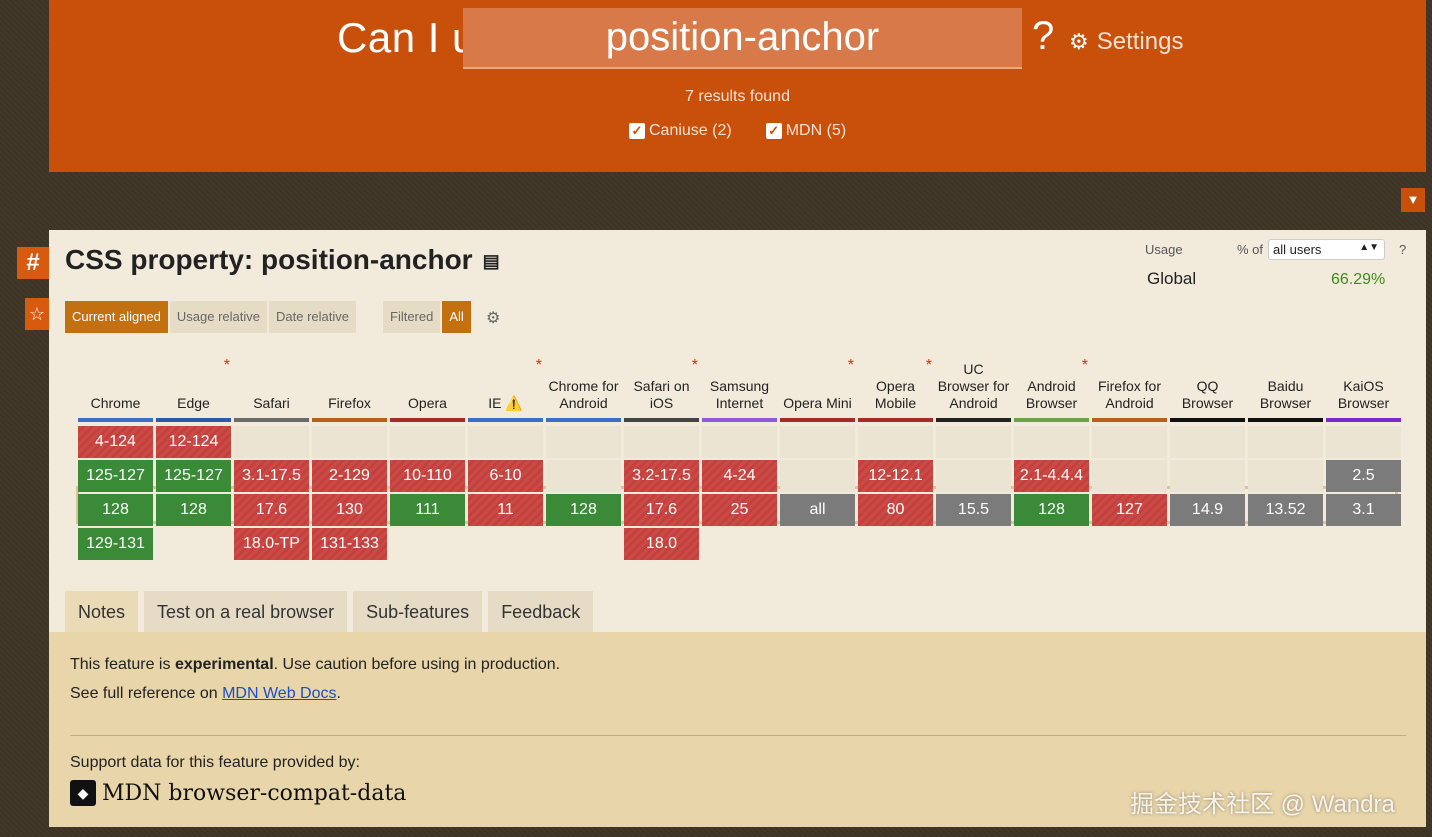 The width and height of the screenshot is (1432, 837). I want to click on tab-usage-relative: Usage relative, so click(218, 317).